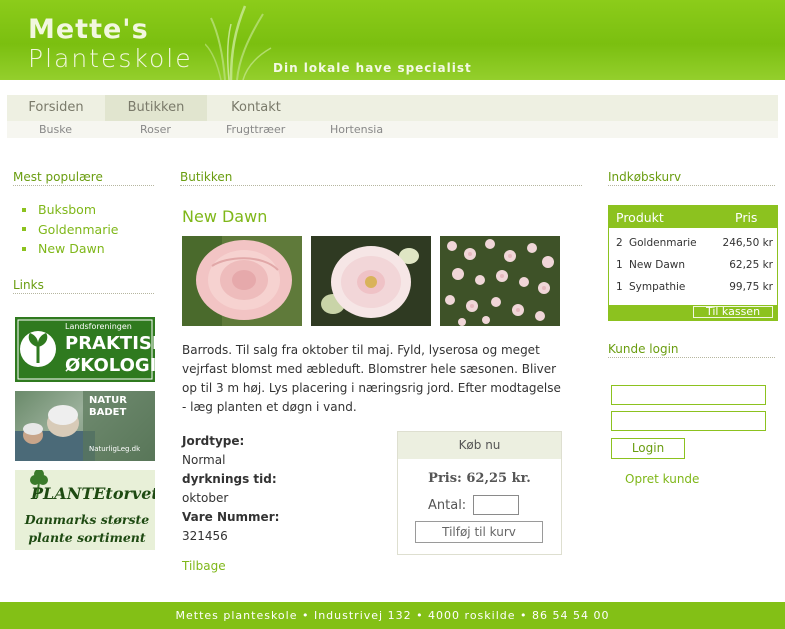 Image resolution: width=785 pixels, height=629 pixels. What do you see at coordinates (619, 243) in the screenshot?
I see `cart-qty: 2` at bounding box center [619, 243].